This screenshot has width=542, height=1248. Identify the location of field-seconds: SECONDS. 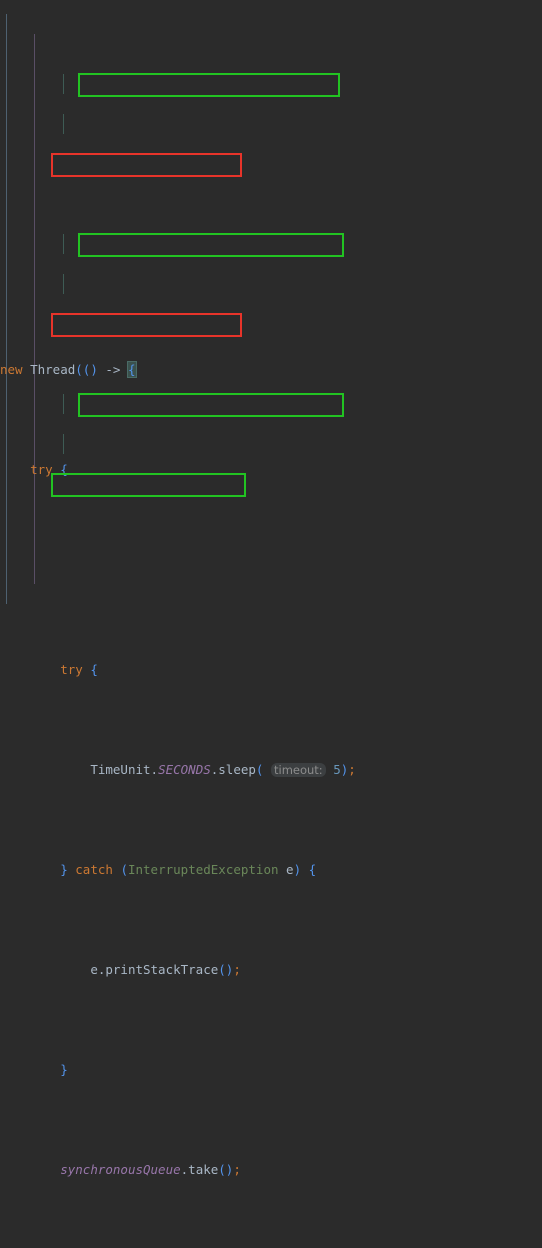
(184, 769).